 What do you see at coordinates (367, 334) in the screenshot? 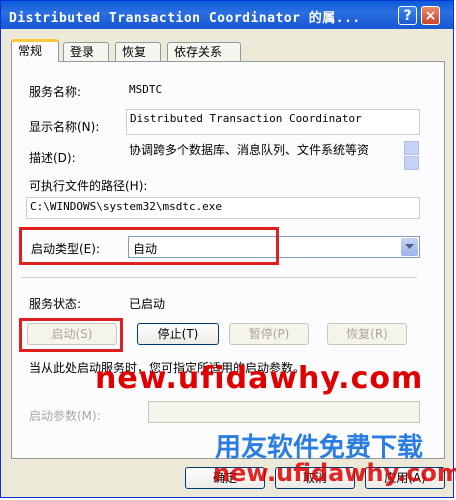
I see `resume-button: 恢复(R)` at bounding box center [367, 334].